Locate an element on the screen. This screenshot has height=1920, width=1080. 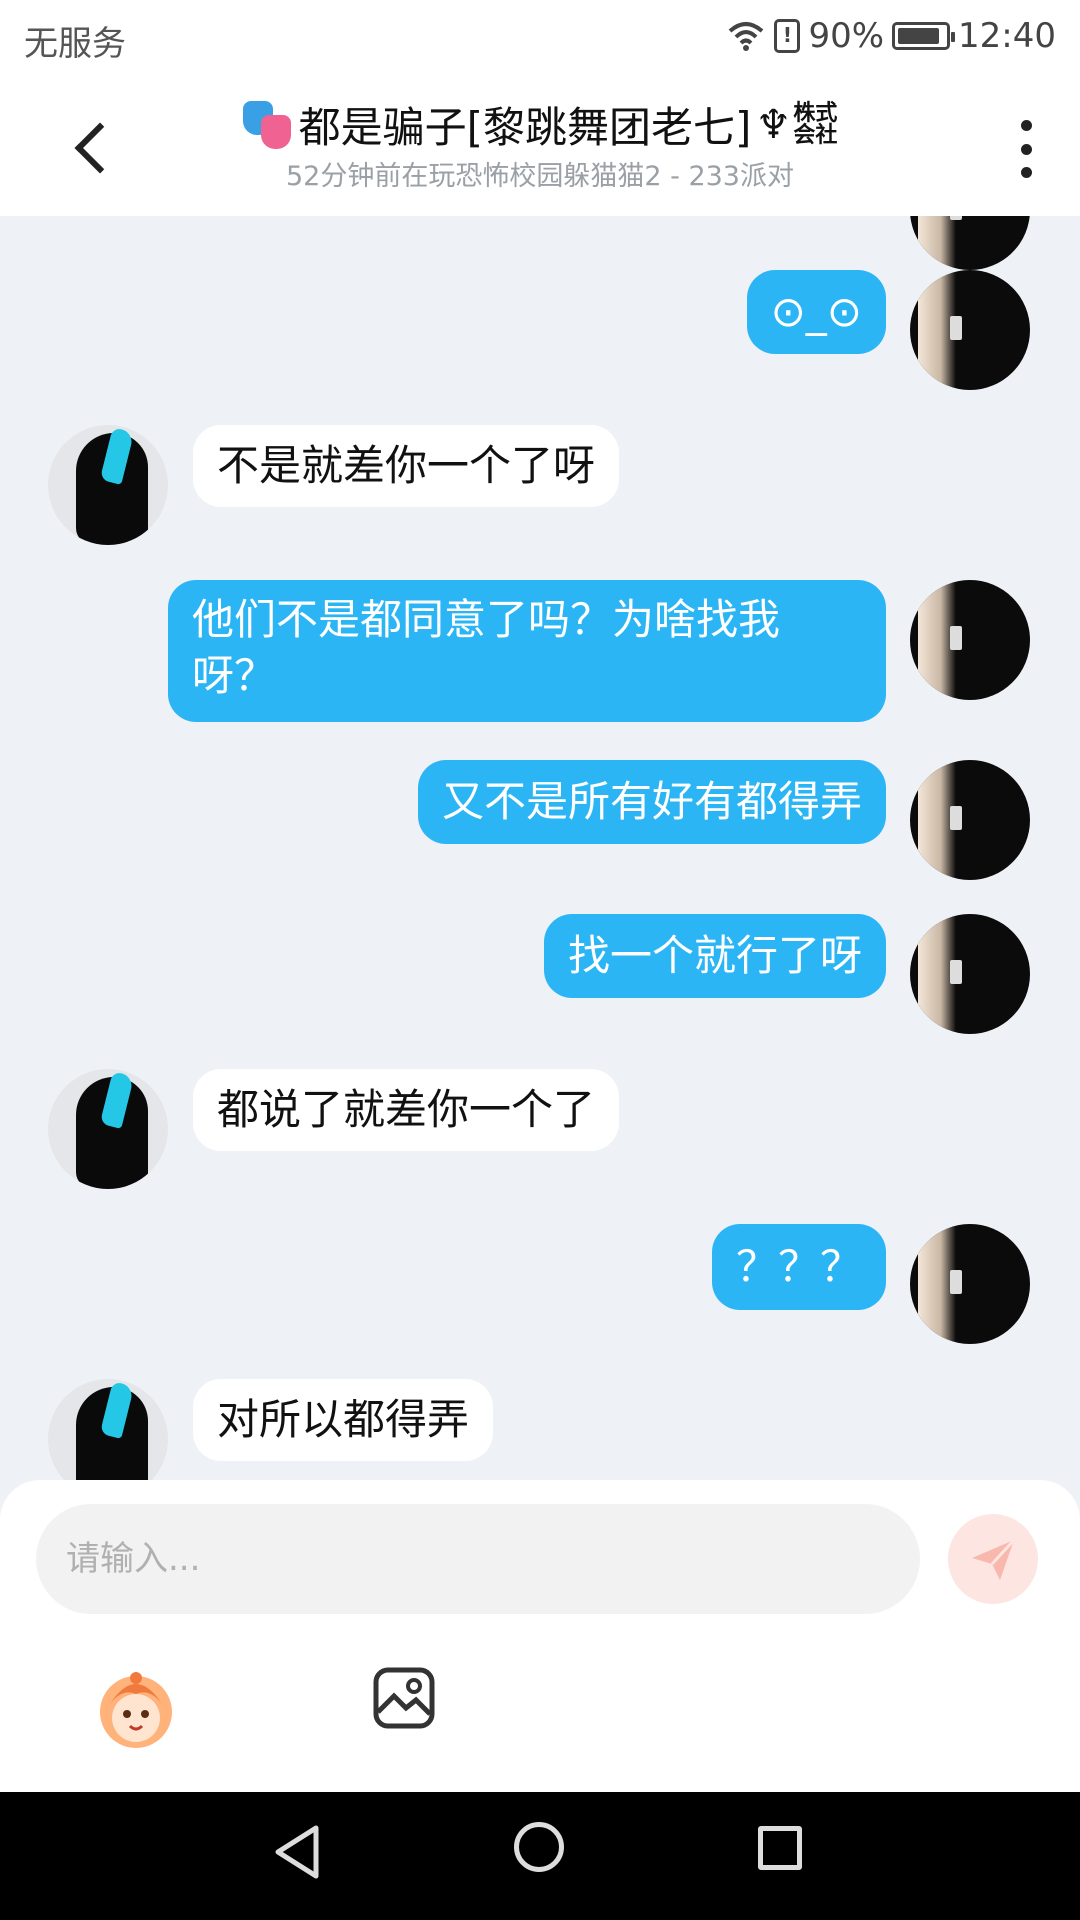
my-message-bubble: 他们不是都同意了吗？为啥找我呀？ is located at coordinates (527, 651).